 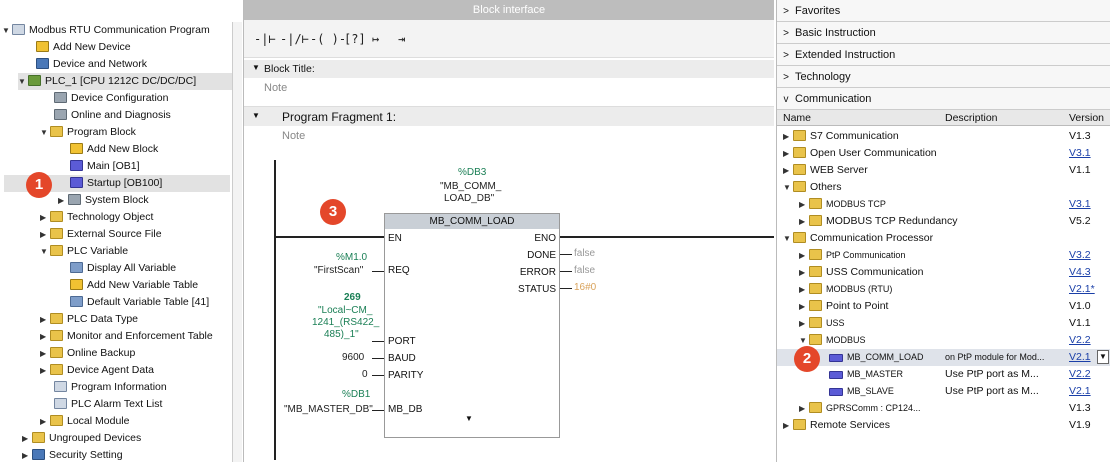 I want to click on row-mb-slave: MB_SLAVE Use PtP port as M... V2.1, so click(x=943, y=391).